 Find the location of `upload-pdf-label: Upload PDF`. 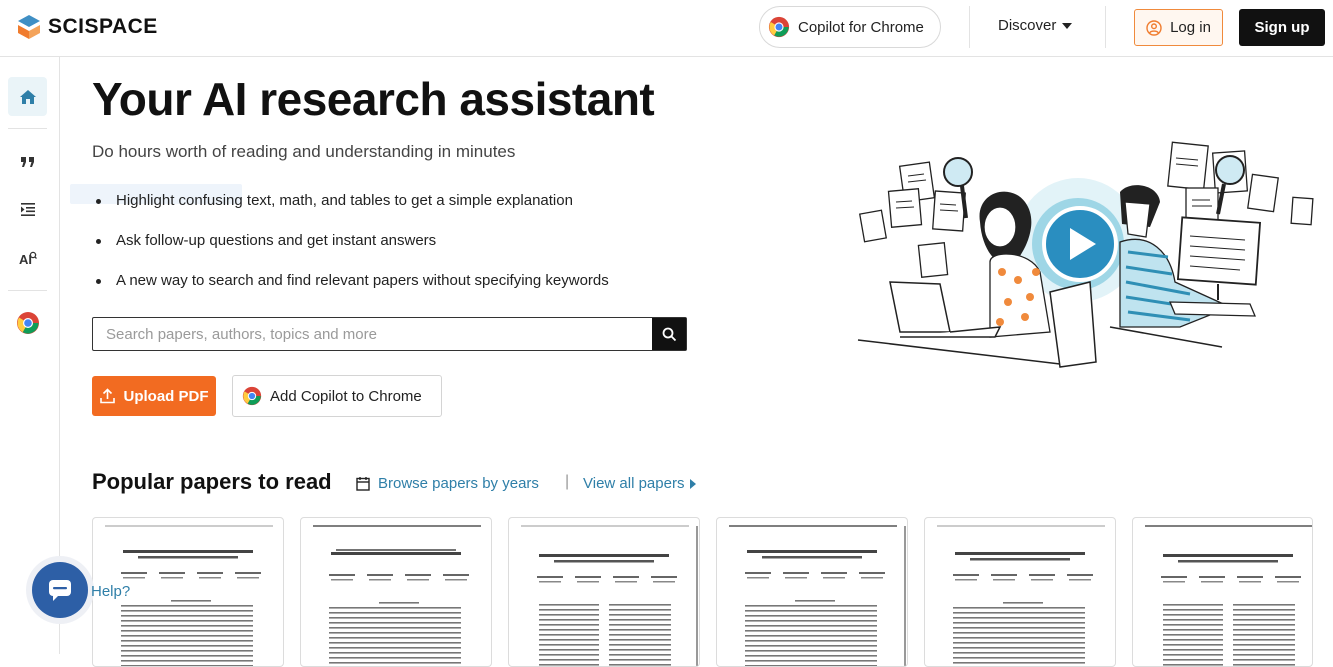

upload-pdf-label: Upload PDF is located at coordinates (166, 396).